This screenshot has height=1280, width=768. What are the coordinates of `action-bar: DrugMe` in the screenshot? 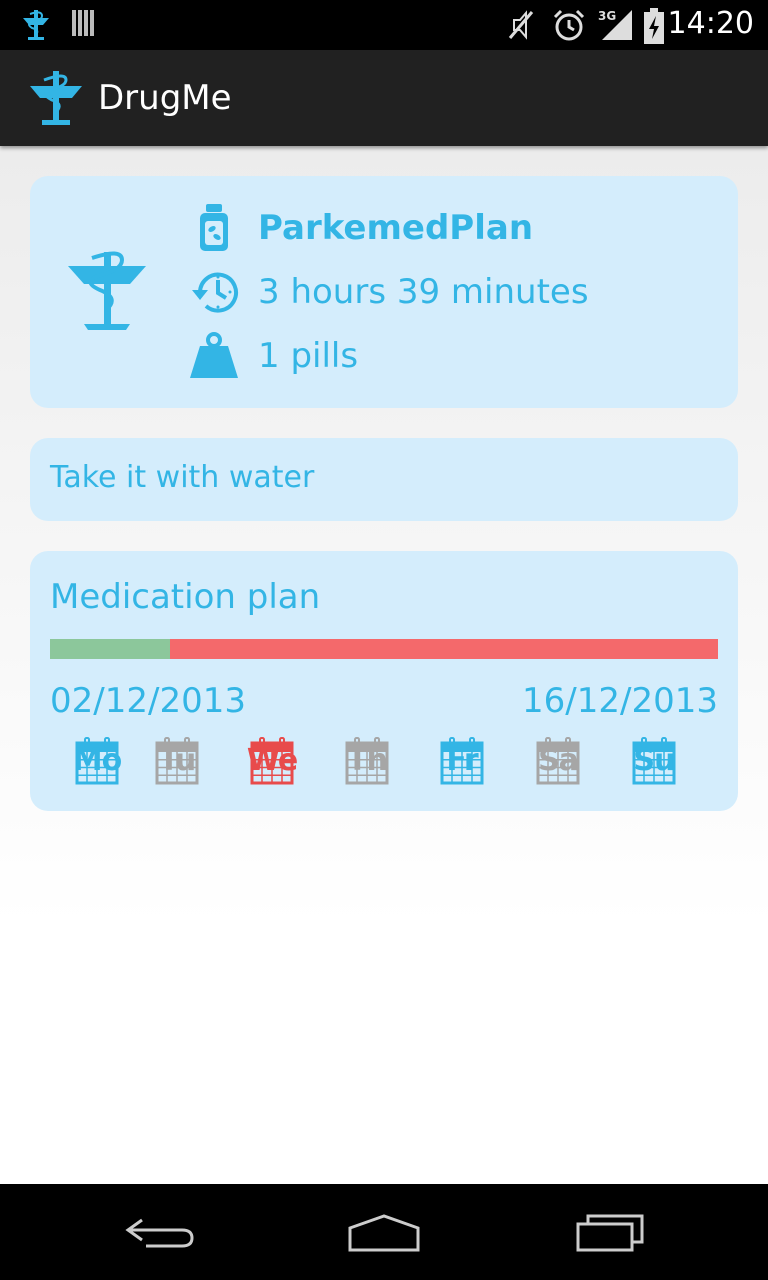 It's located at (384, 98).